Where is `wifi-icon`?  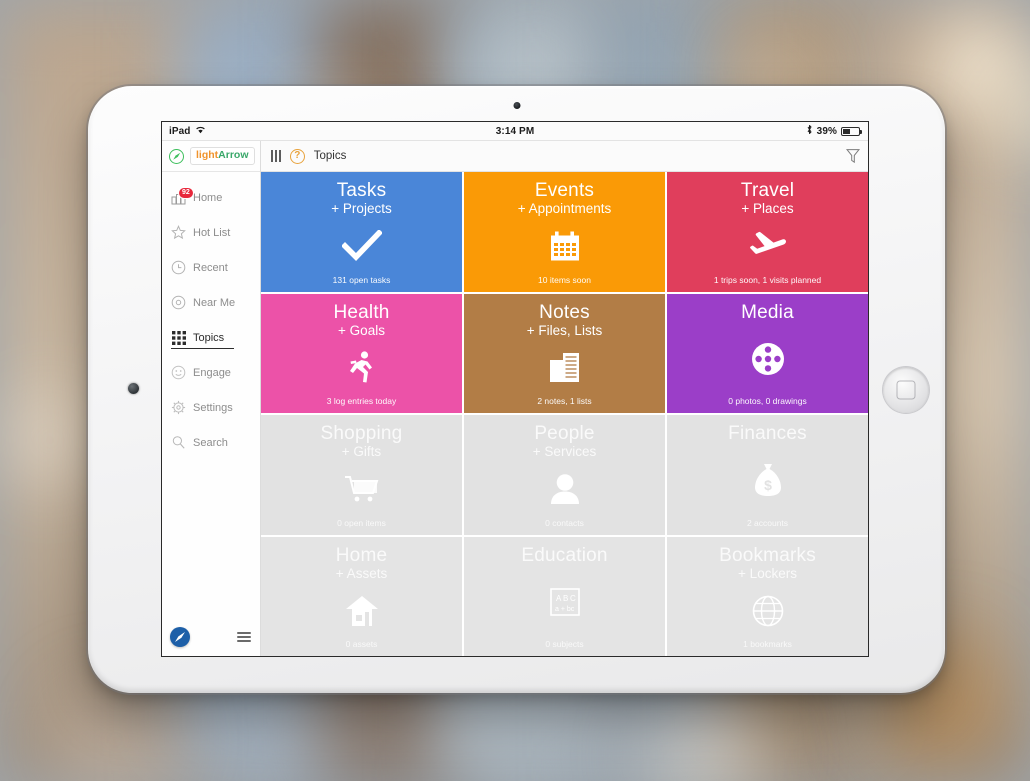 wifi-icon is located at coordinates (200, 131).